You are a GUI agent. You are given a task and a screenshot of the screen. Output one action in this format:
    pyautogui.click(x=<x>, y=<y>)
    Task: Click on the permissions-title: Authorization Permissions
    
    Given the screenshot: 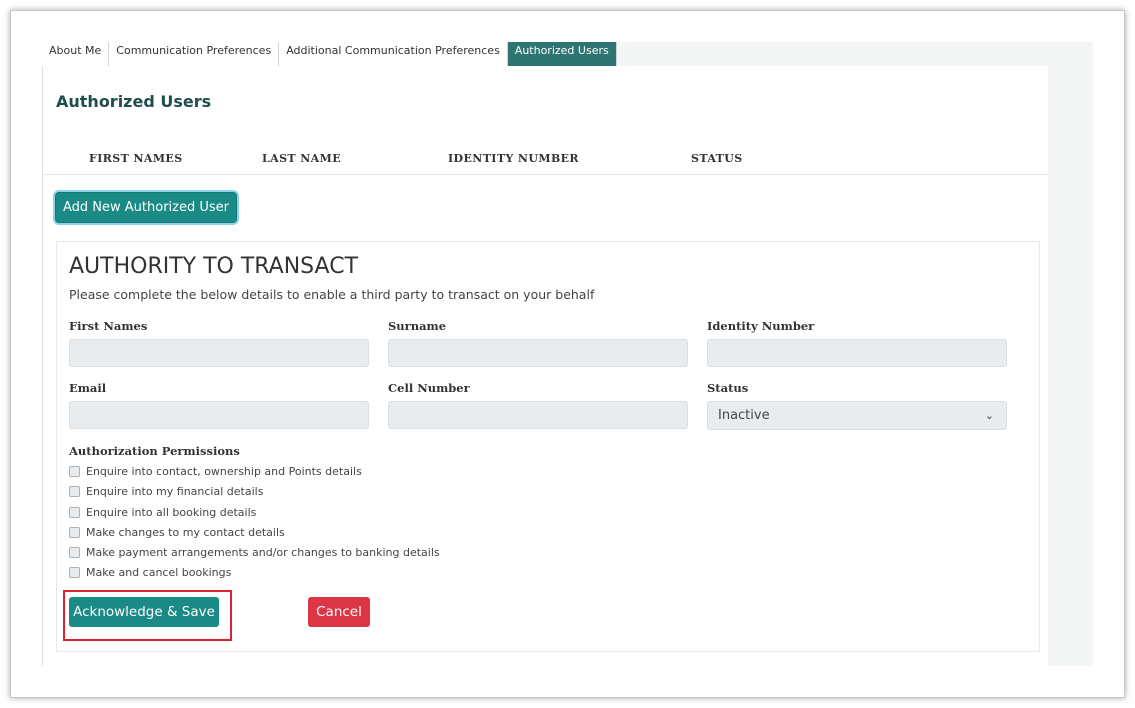 What is the action you would take?
    pyautogui.click(x=154, y=451)
    